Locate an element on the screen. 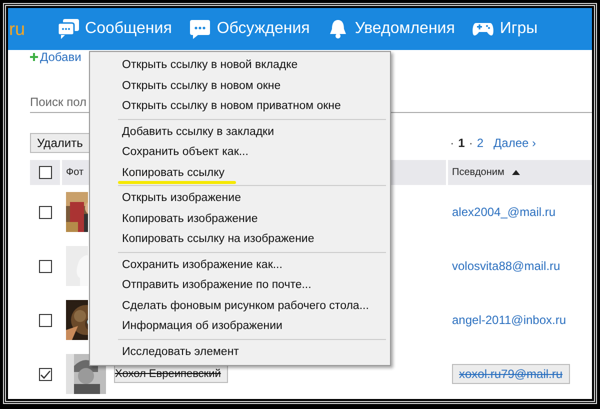 The width and height of the screenshot is (600, 409). page-link: 1 is located at coordinates (461, 143).